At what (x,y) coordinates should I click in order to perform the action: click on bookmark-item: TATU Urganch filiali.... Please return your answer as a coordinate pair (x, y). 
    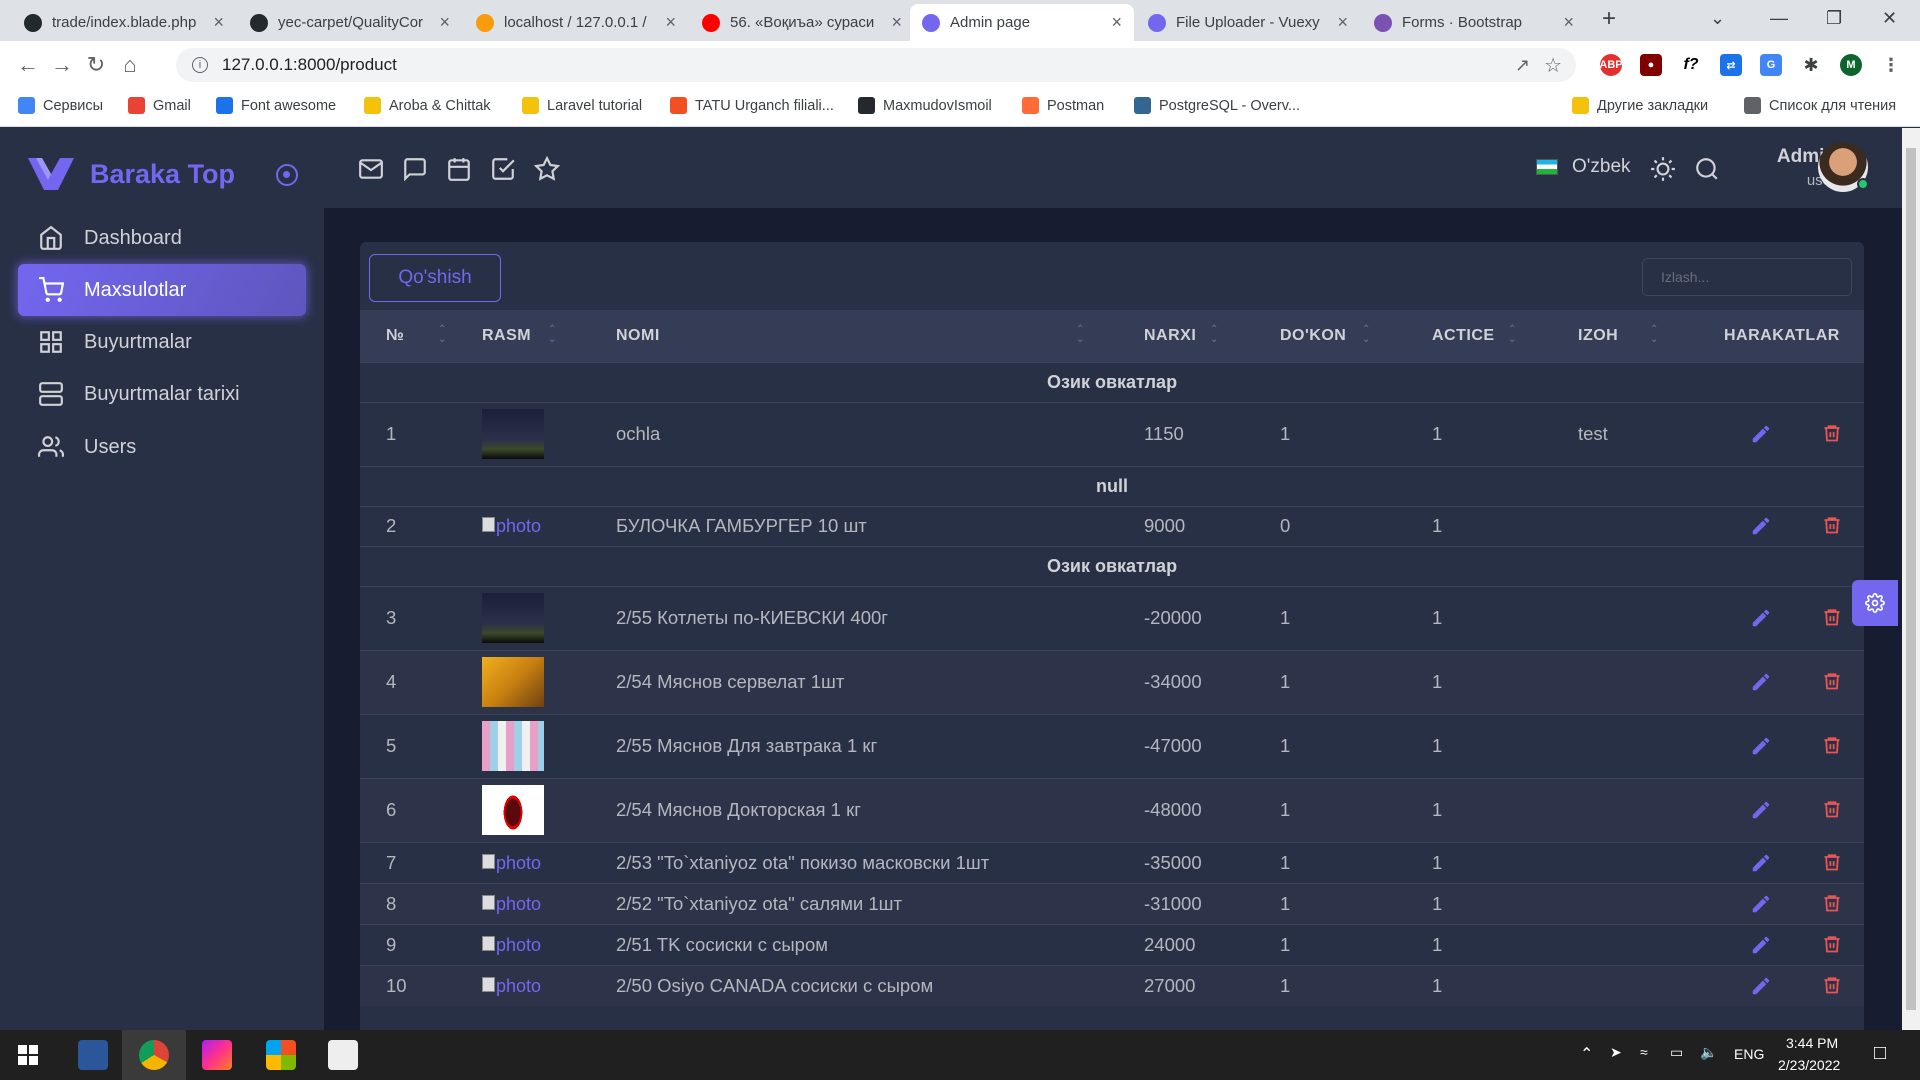
    Looking at the image, I should click on (752, 105).